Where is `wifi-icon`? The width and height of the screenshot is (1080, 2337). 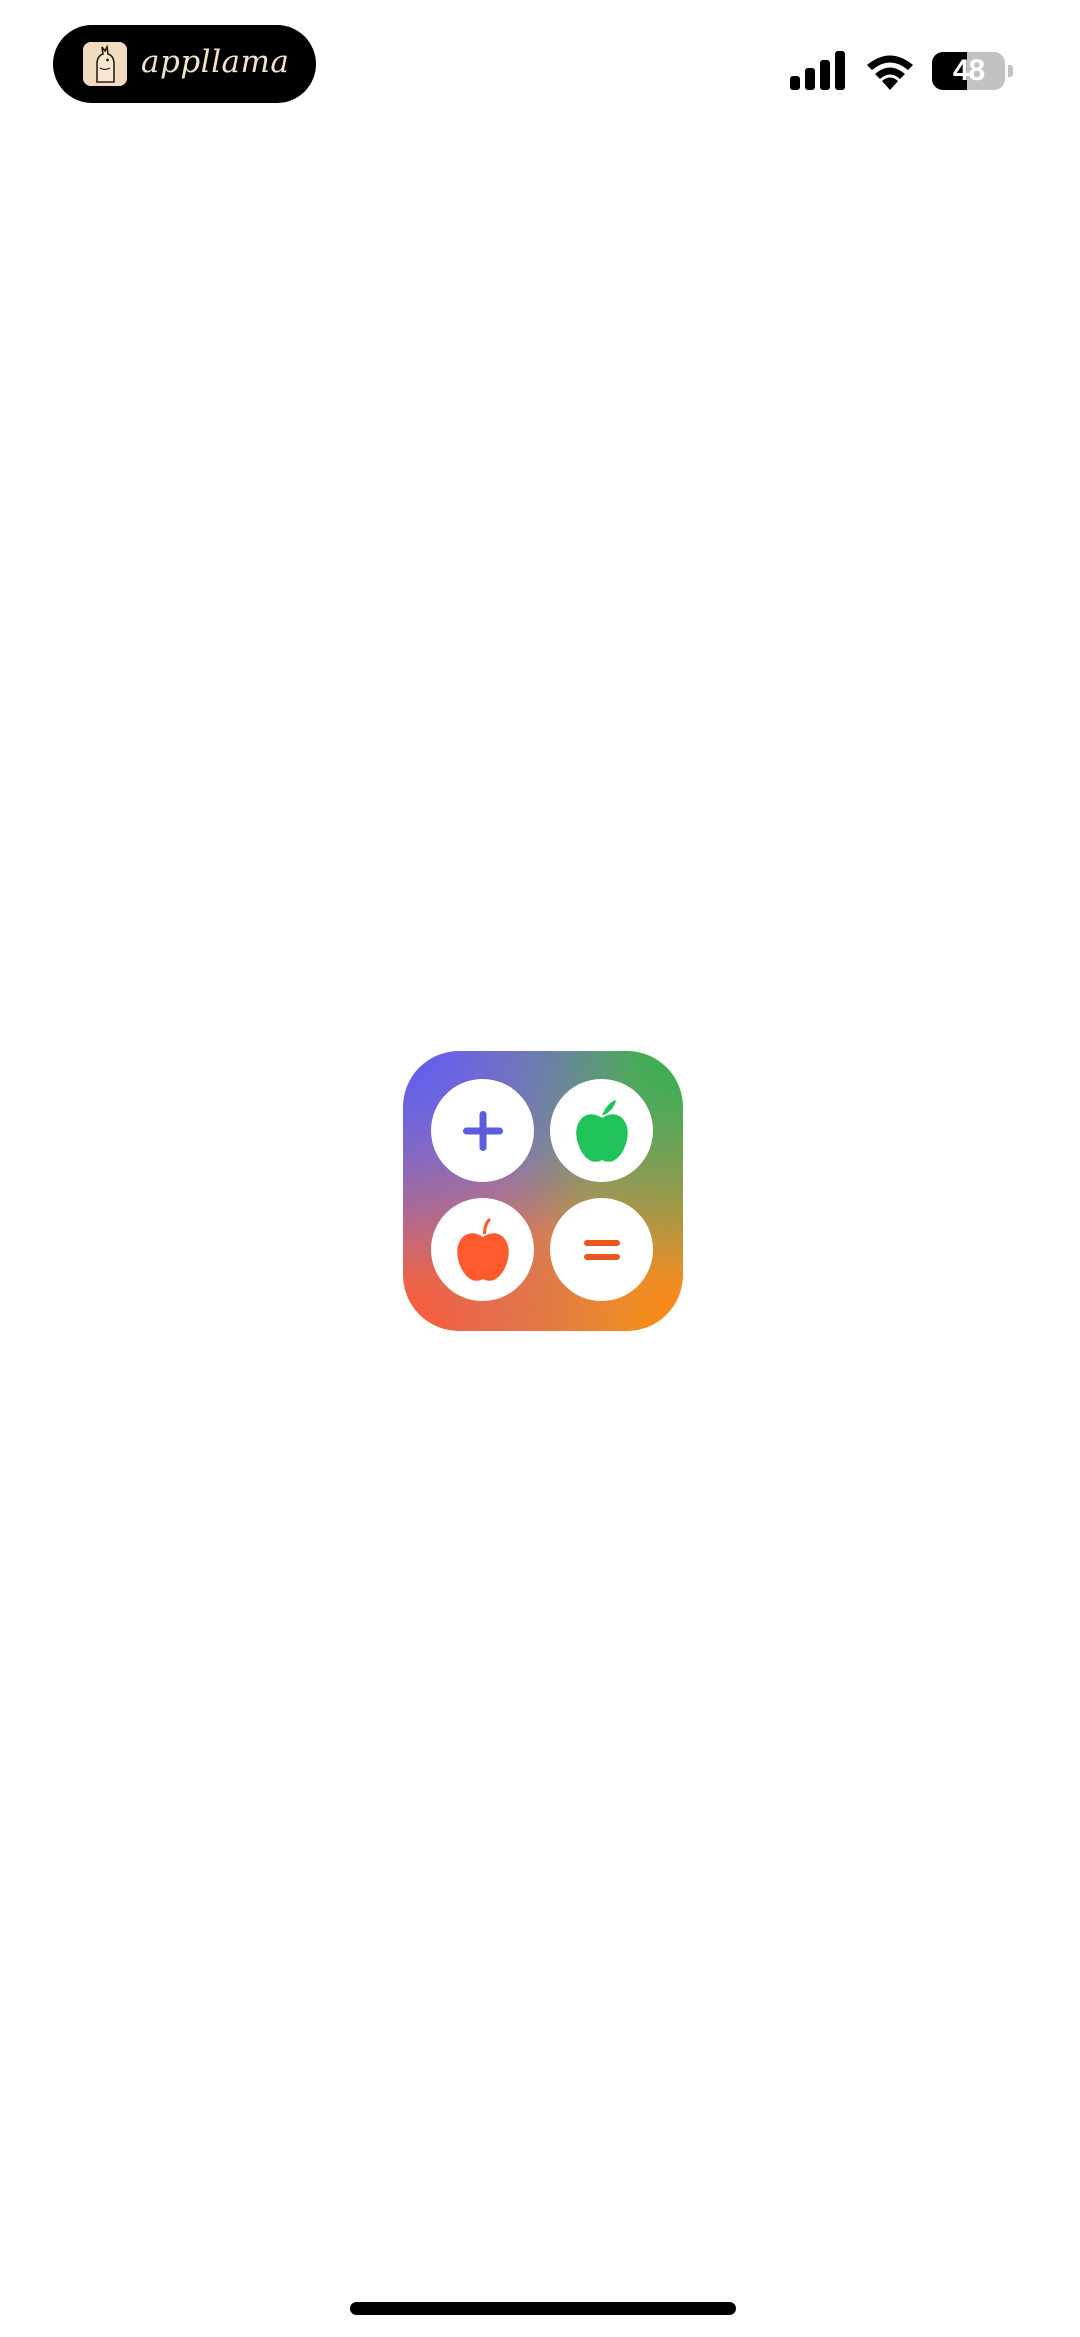
wifi-icon is located at coordinates (890, 72).